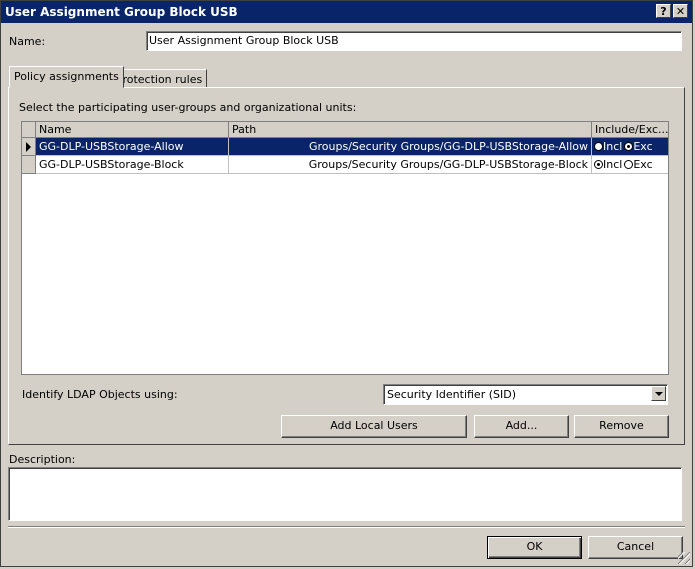 This screenshot has height=569, width=695. What do you see at coordinates (100, 394) in the screenshot?
I see `ldap-label: Identify LDAP Objects using:` at bounding box center [100, 394].